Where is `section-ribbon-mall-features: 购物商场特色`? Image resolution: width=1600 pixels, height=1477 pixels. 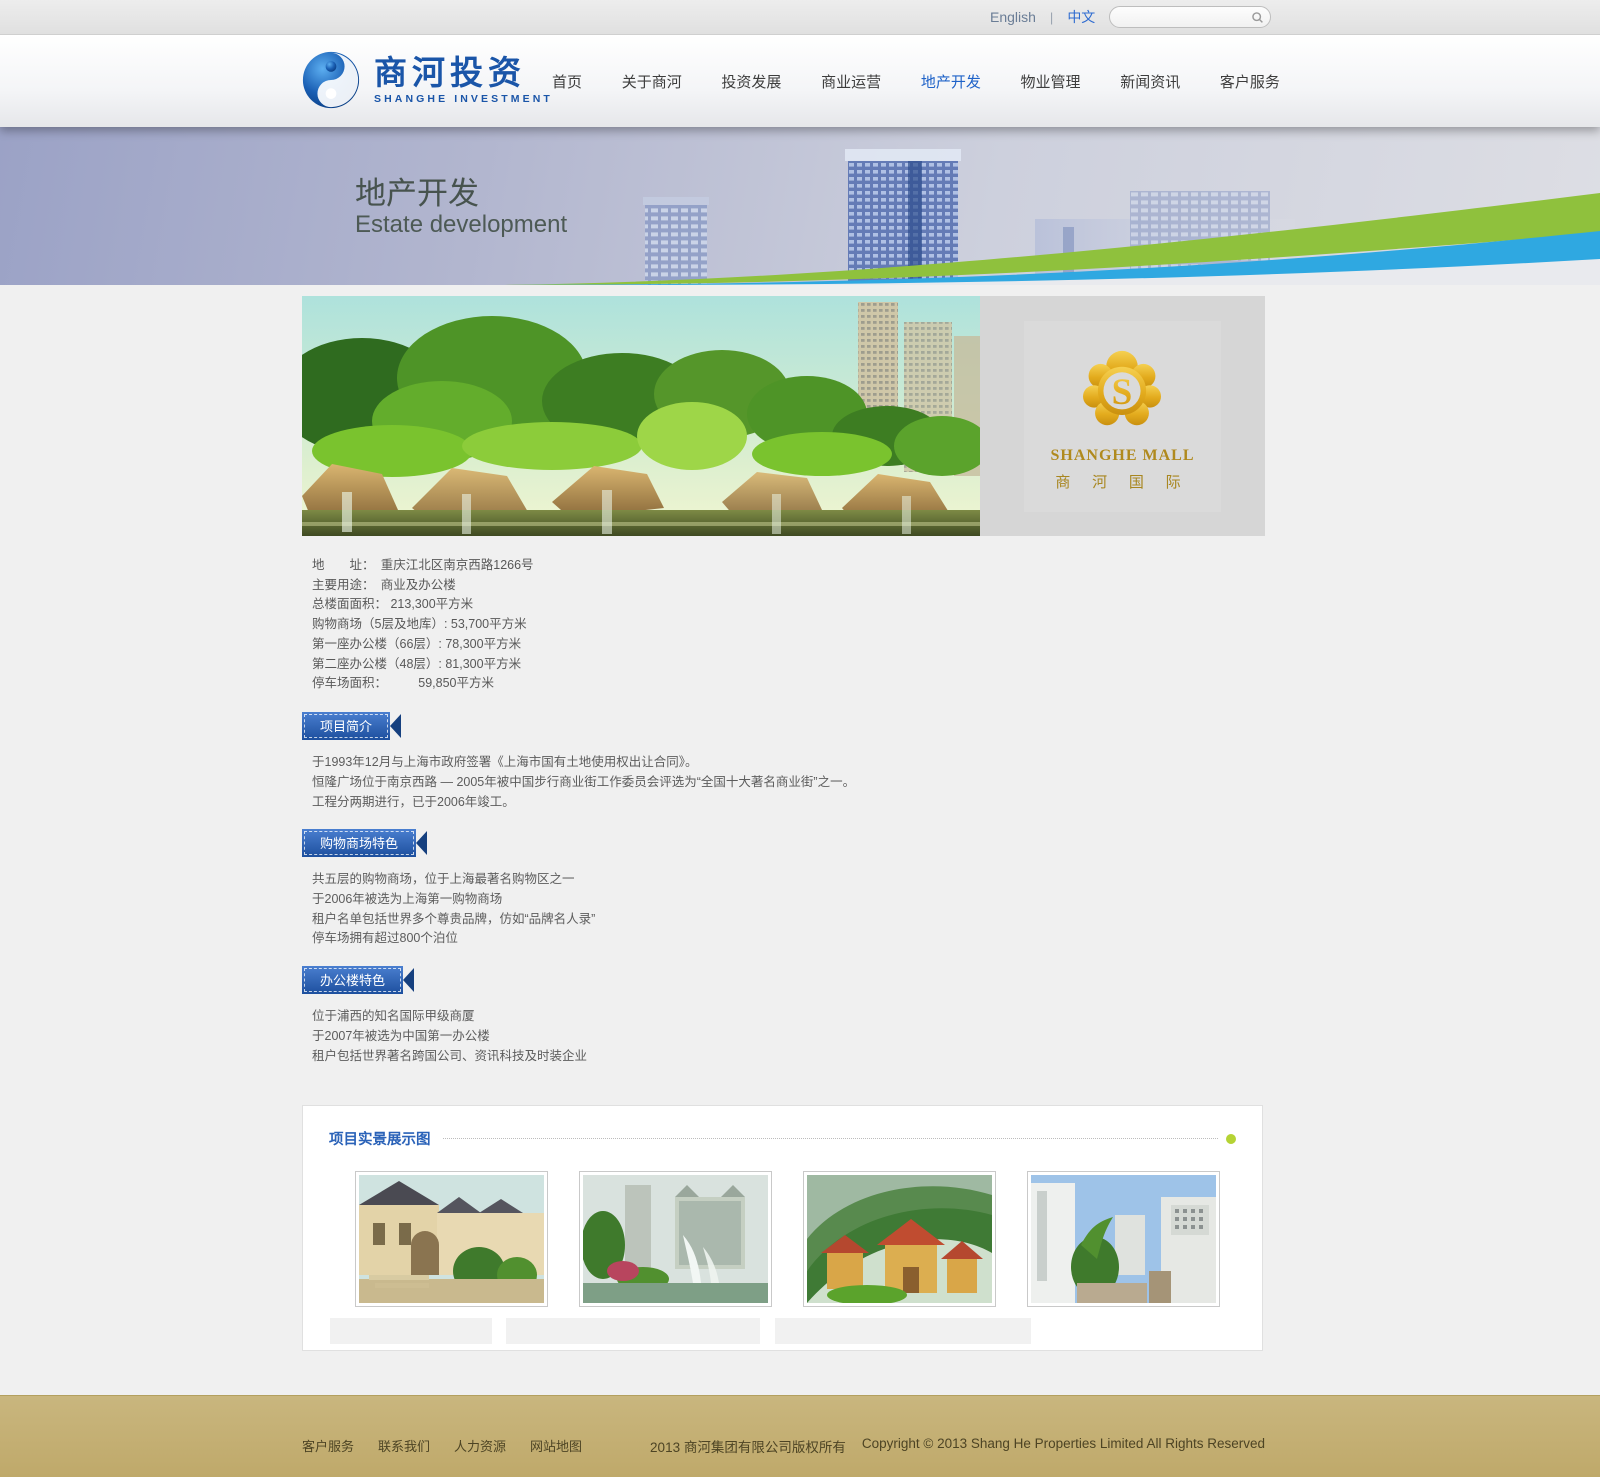 section-ribbon-mall-features: 购物商场特色 is located at coordinates (365, 843).